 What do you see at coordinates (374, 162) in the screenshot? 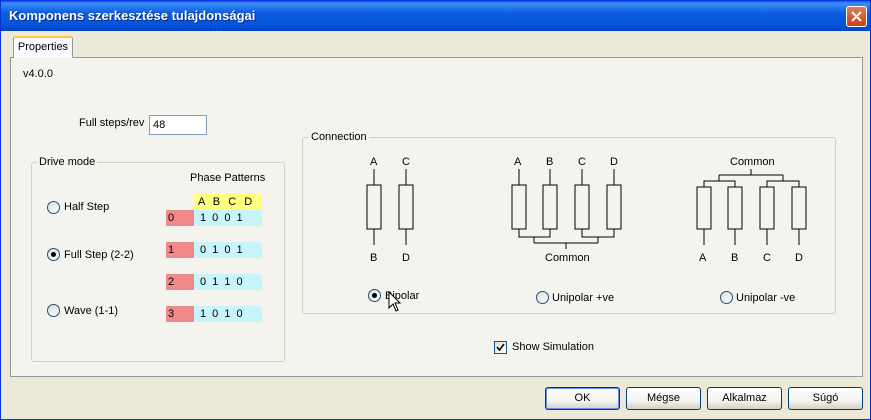
I see `bipolar-label-a: A` at bounding box center [374, 162].